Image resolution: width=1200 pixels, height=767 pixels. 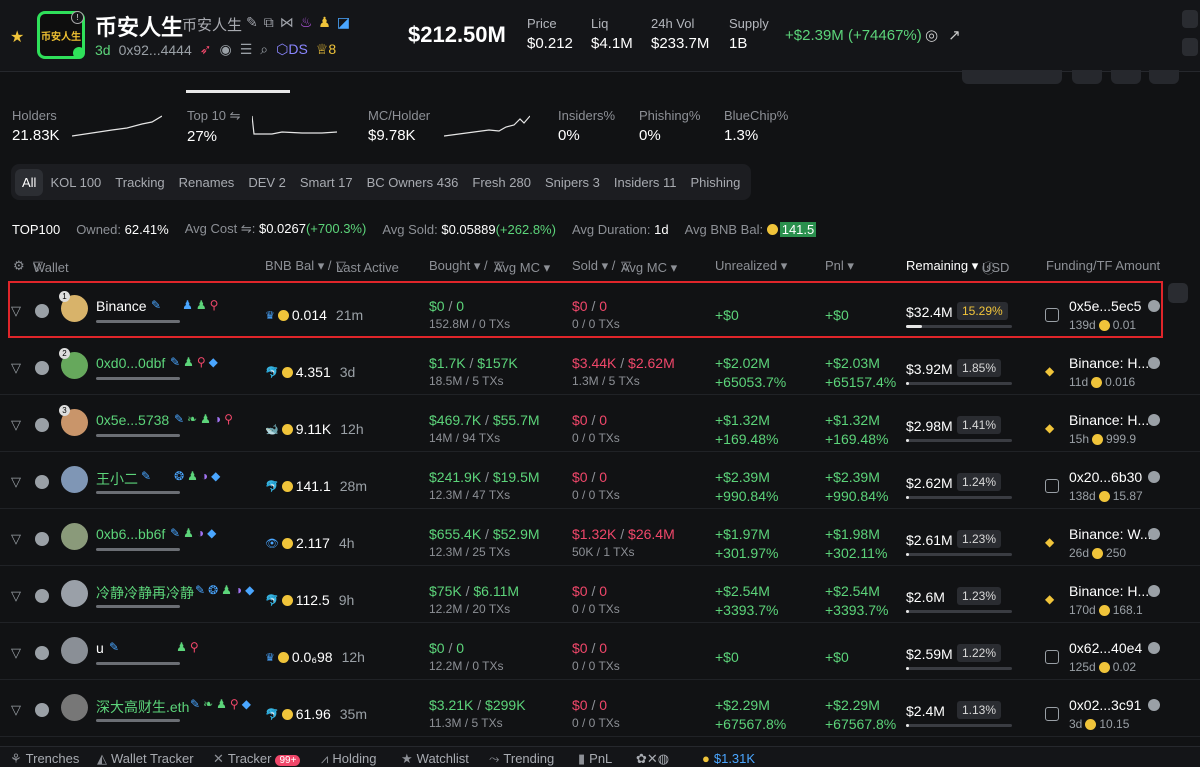 I want to click on footer-chains: ✿✕◍, so click(x=652, y=759).